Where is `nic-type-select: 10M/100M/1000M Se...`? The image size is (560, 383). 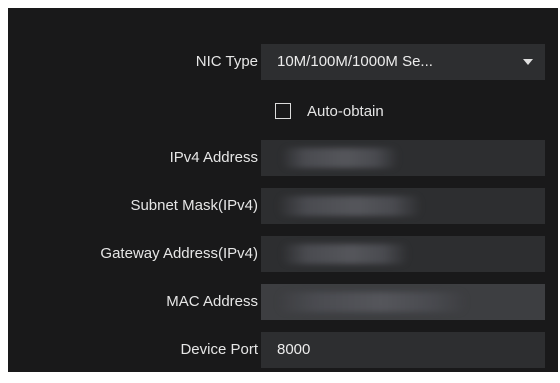
nic-type-select: 10M/100M/1000M Se... is located at coordinates (403, 62).